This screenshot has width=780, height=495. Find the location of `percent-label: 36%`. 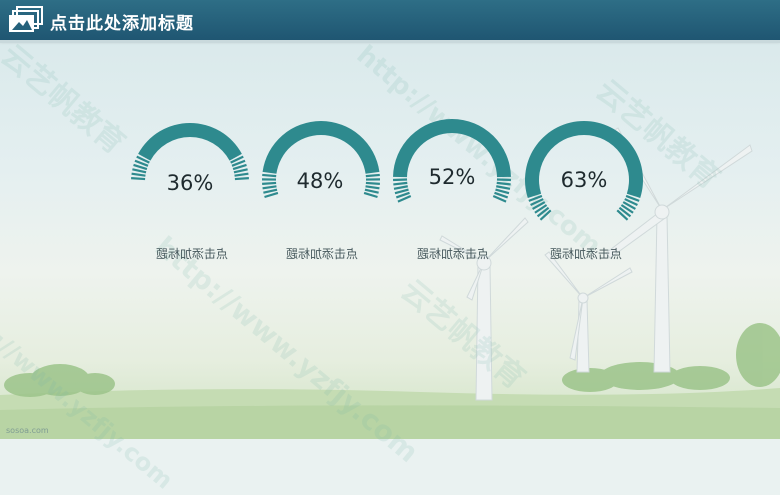

percent-label: 36% is located at coordinates (190, 183).